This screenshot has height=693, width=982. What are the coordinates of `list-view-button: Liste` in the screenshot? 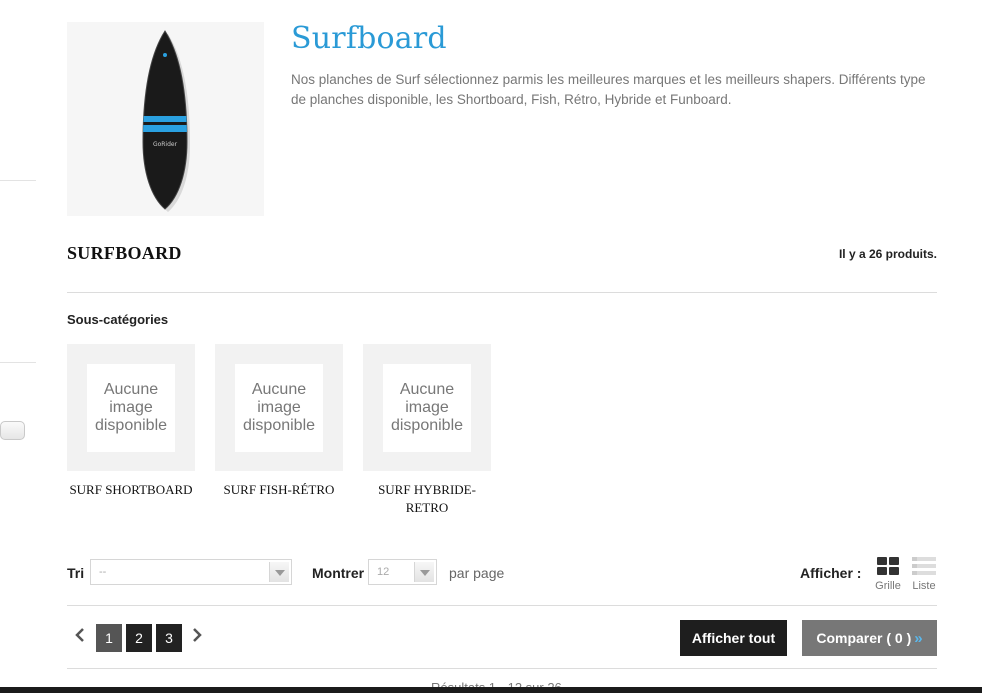 It's located at (924, 574).